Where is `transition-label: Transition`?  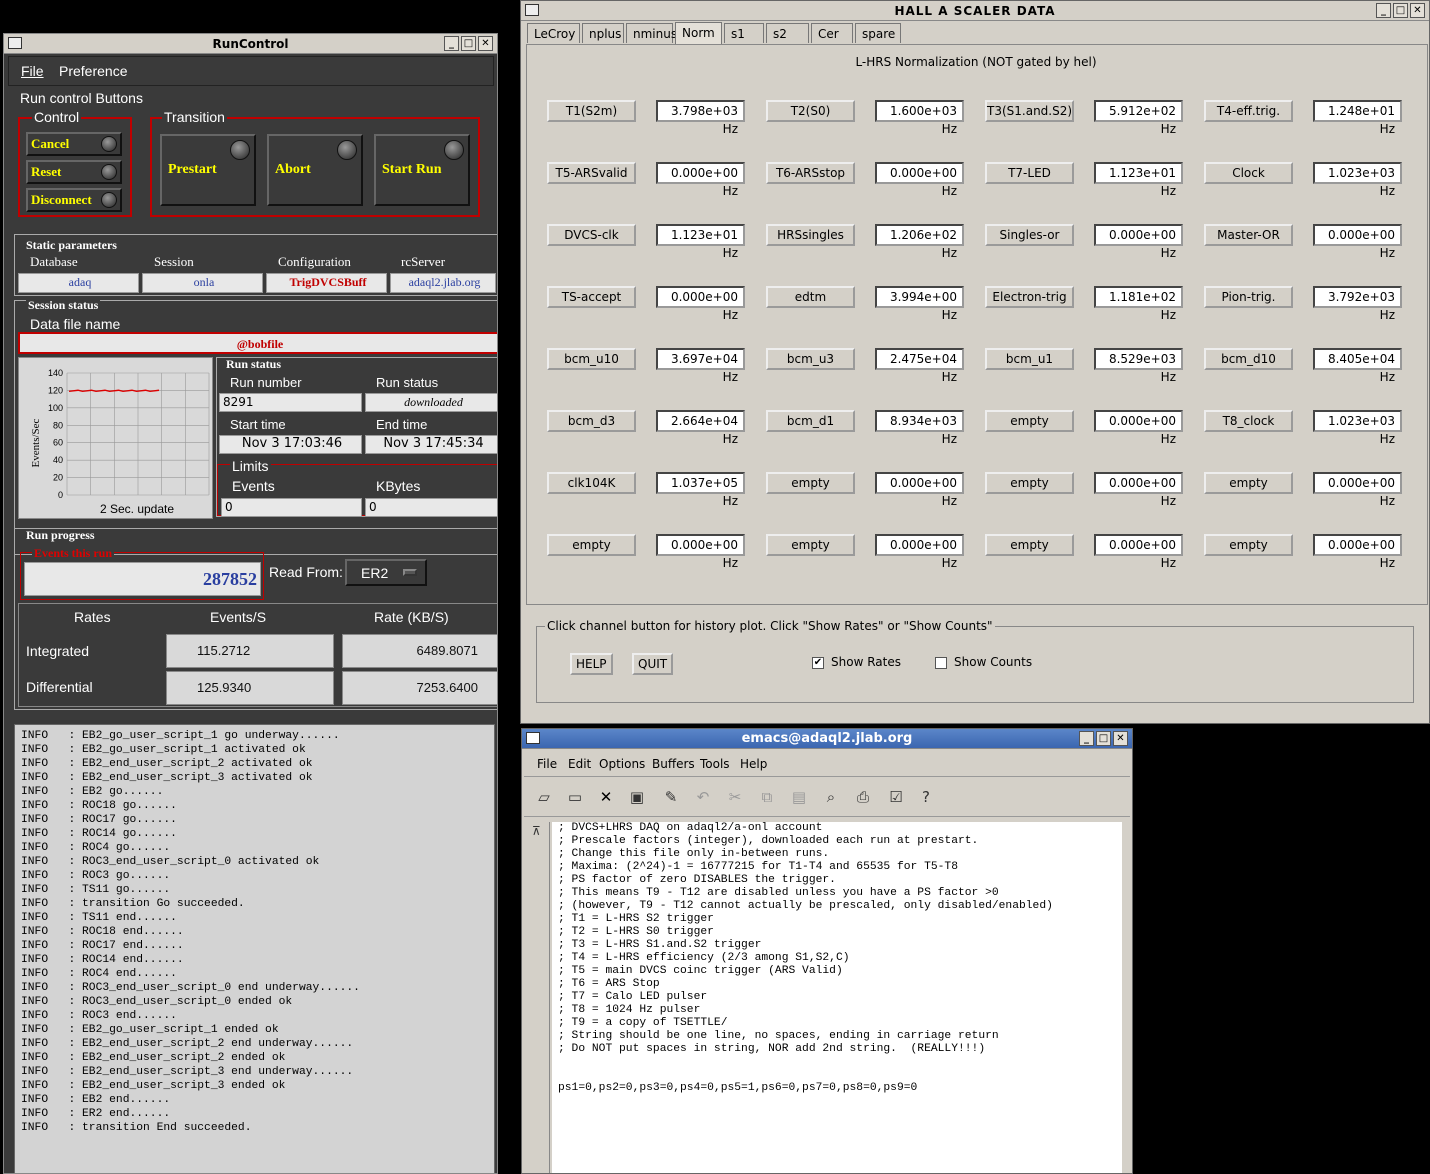 transition-label: Transition is located at coordinates (194, 117).